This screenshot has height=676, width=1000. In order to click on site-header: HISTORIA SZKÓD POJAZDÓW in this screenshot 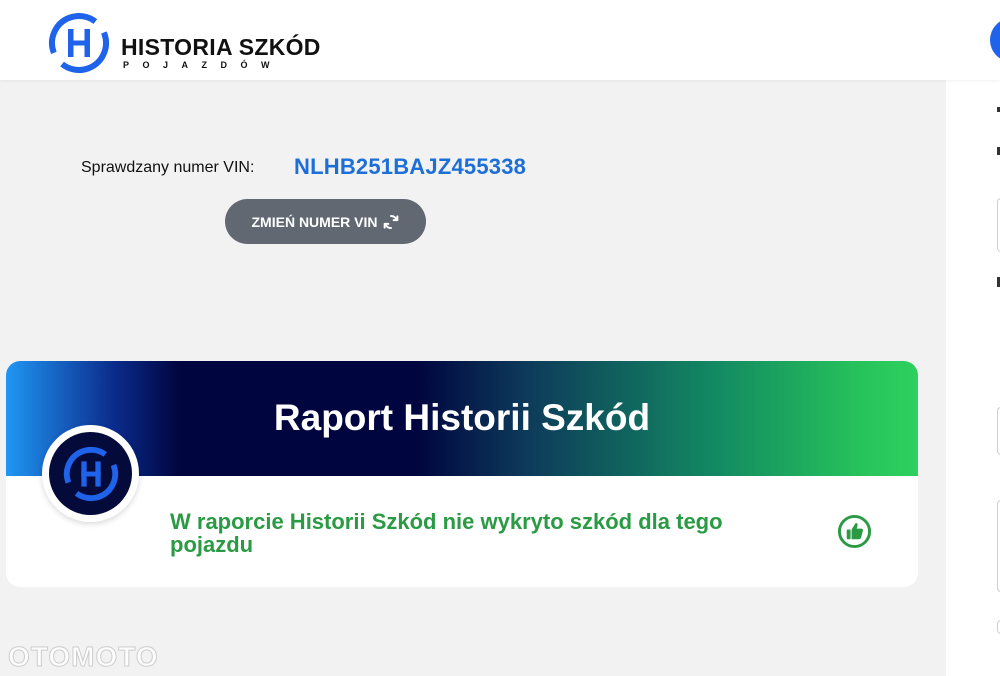, I will do `click(500, 40)`.